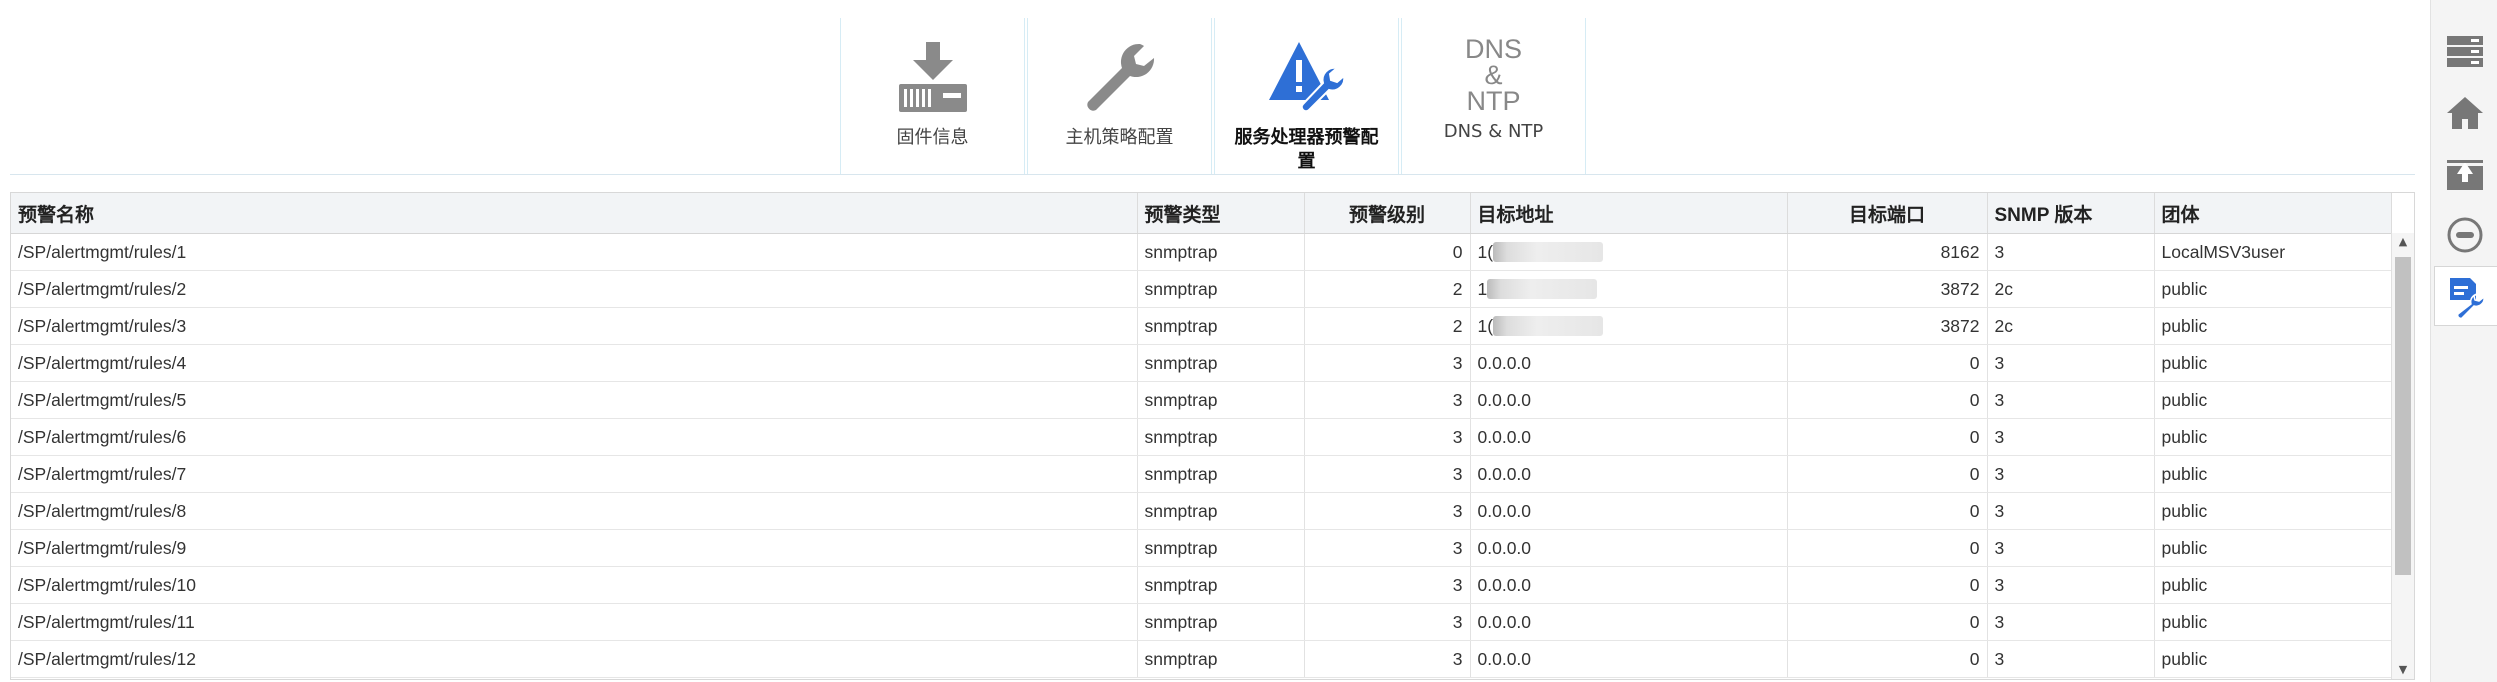 The height and width of the screenshot is (682, 2497). I want to click on alert-wrench-icon, so click(1307, 78).